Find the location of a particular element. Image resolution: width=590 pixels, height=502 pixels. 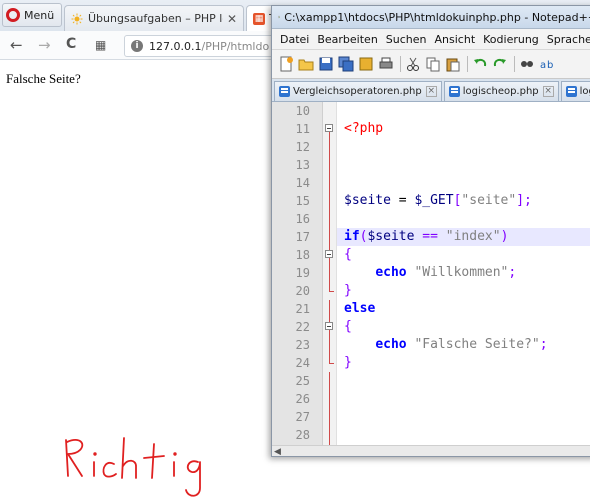

opera-menu-button: Menü is located at coordinates (32, 15).